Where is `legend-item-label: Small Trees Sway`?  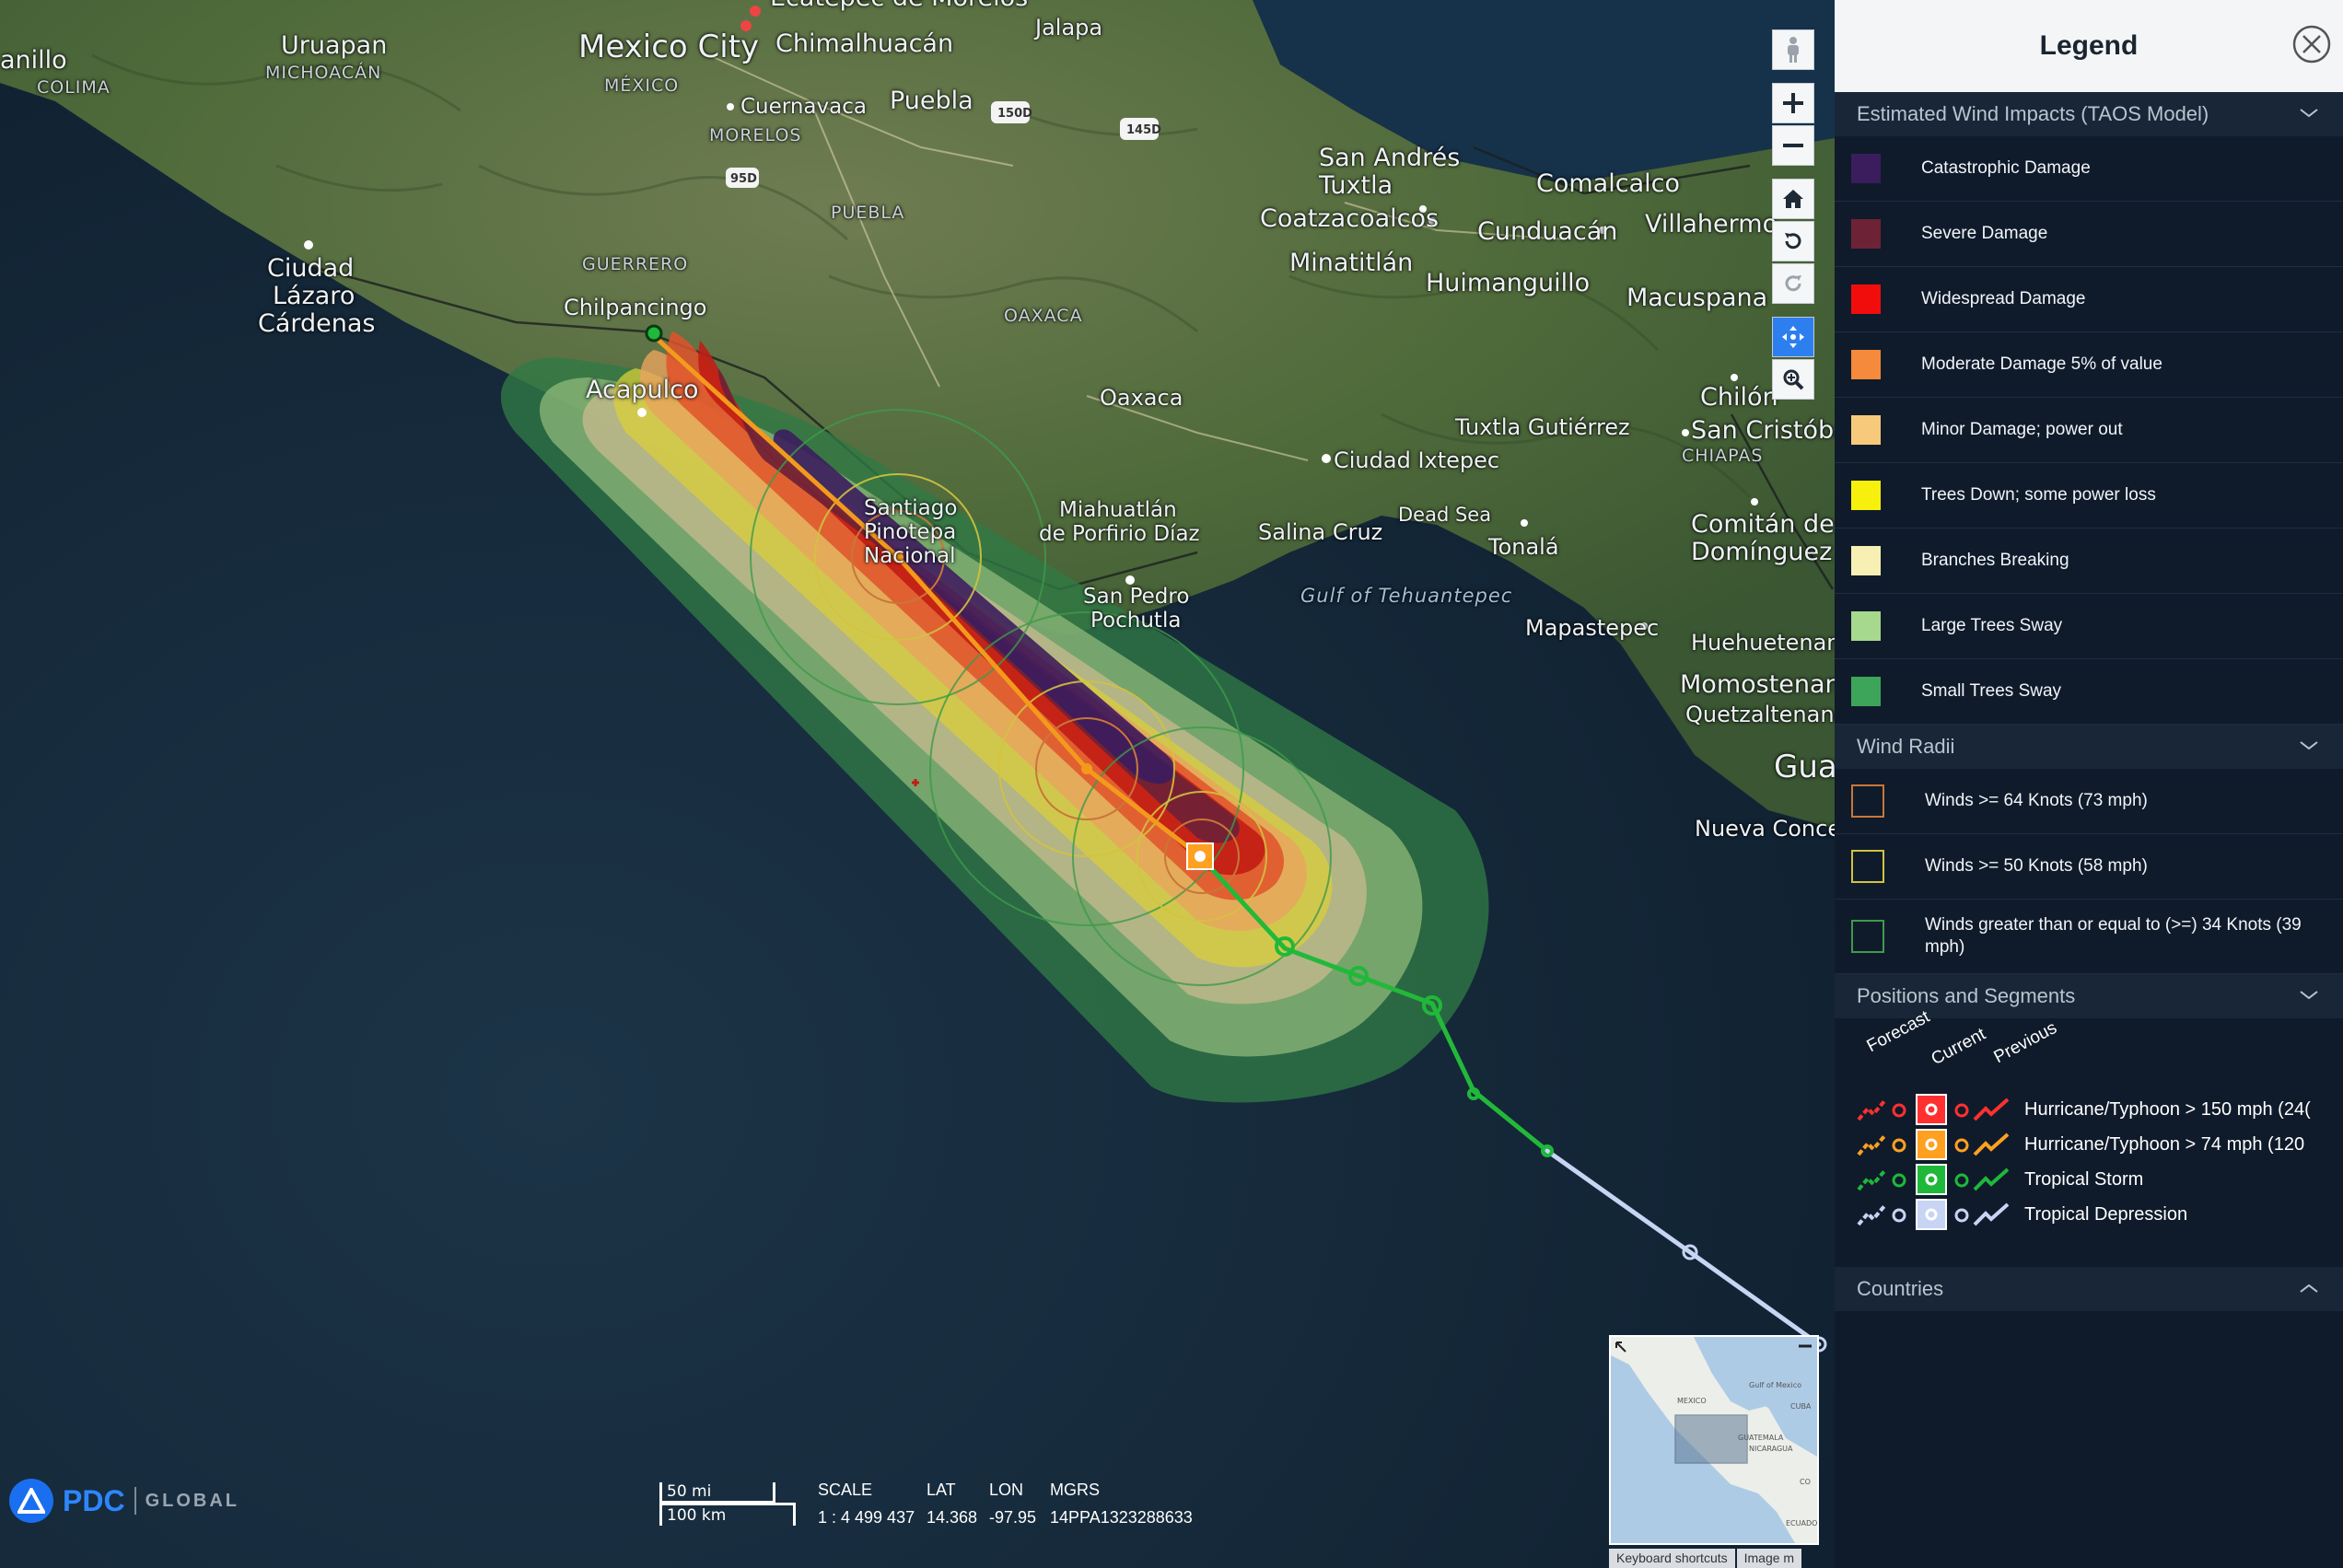
legend-item-label: Small Trees Sway is located at coordinates (1992, 691).